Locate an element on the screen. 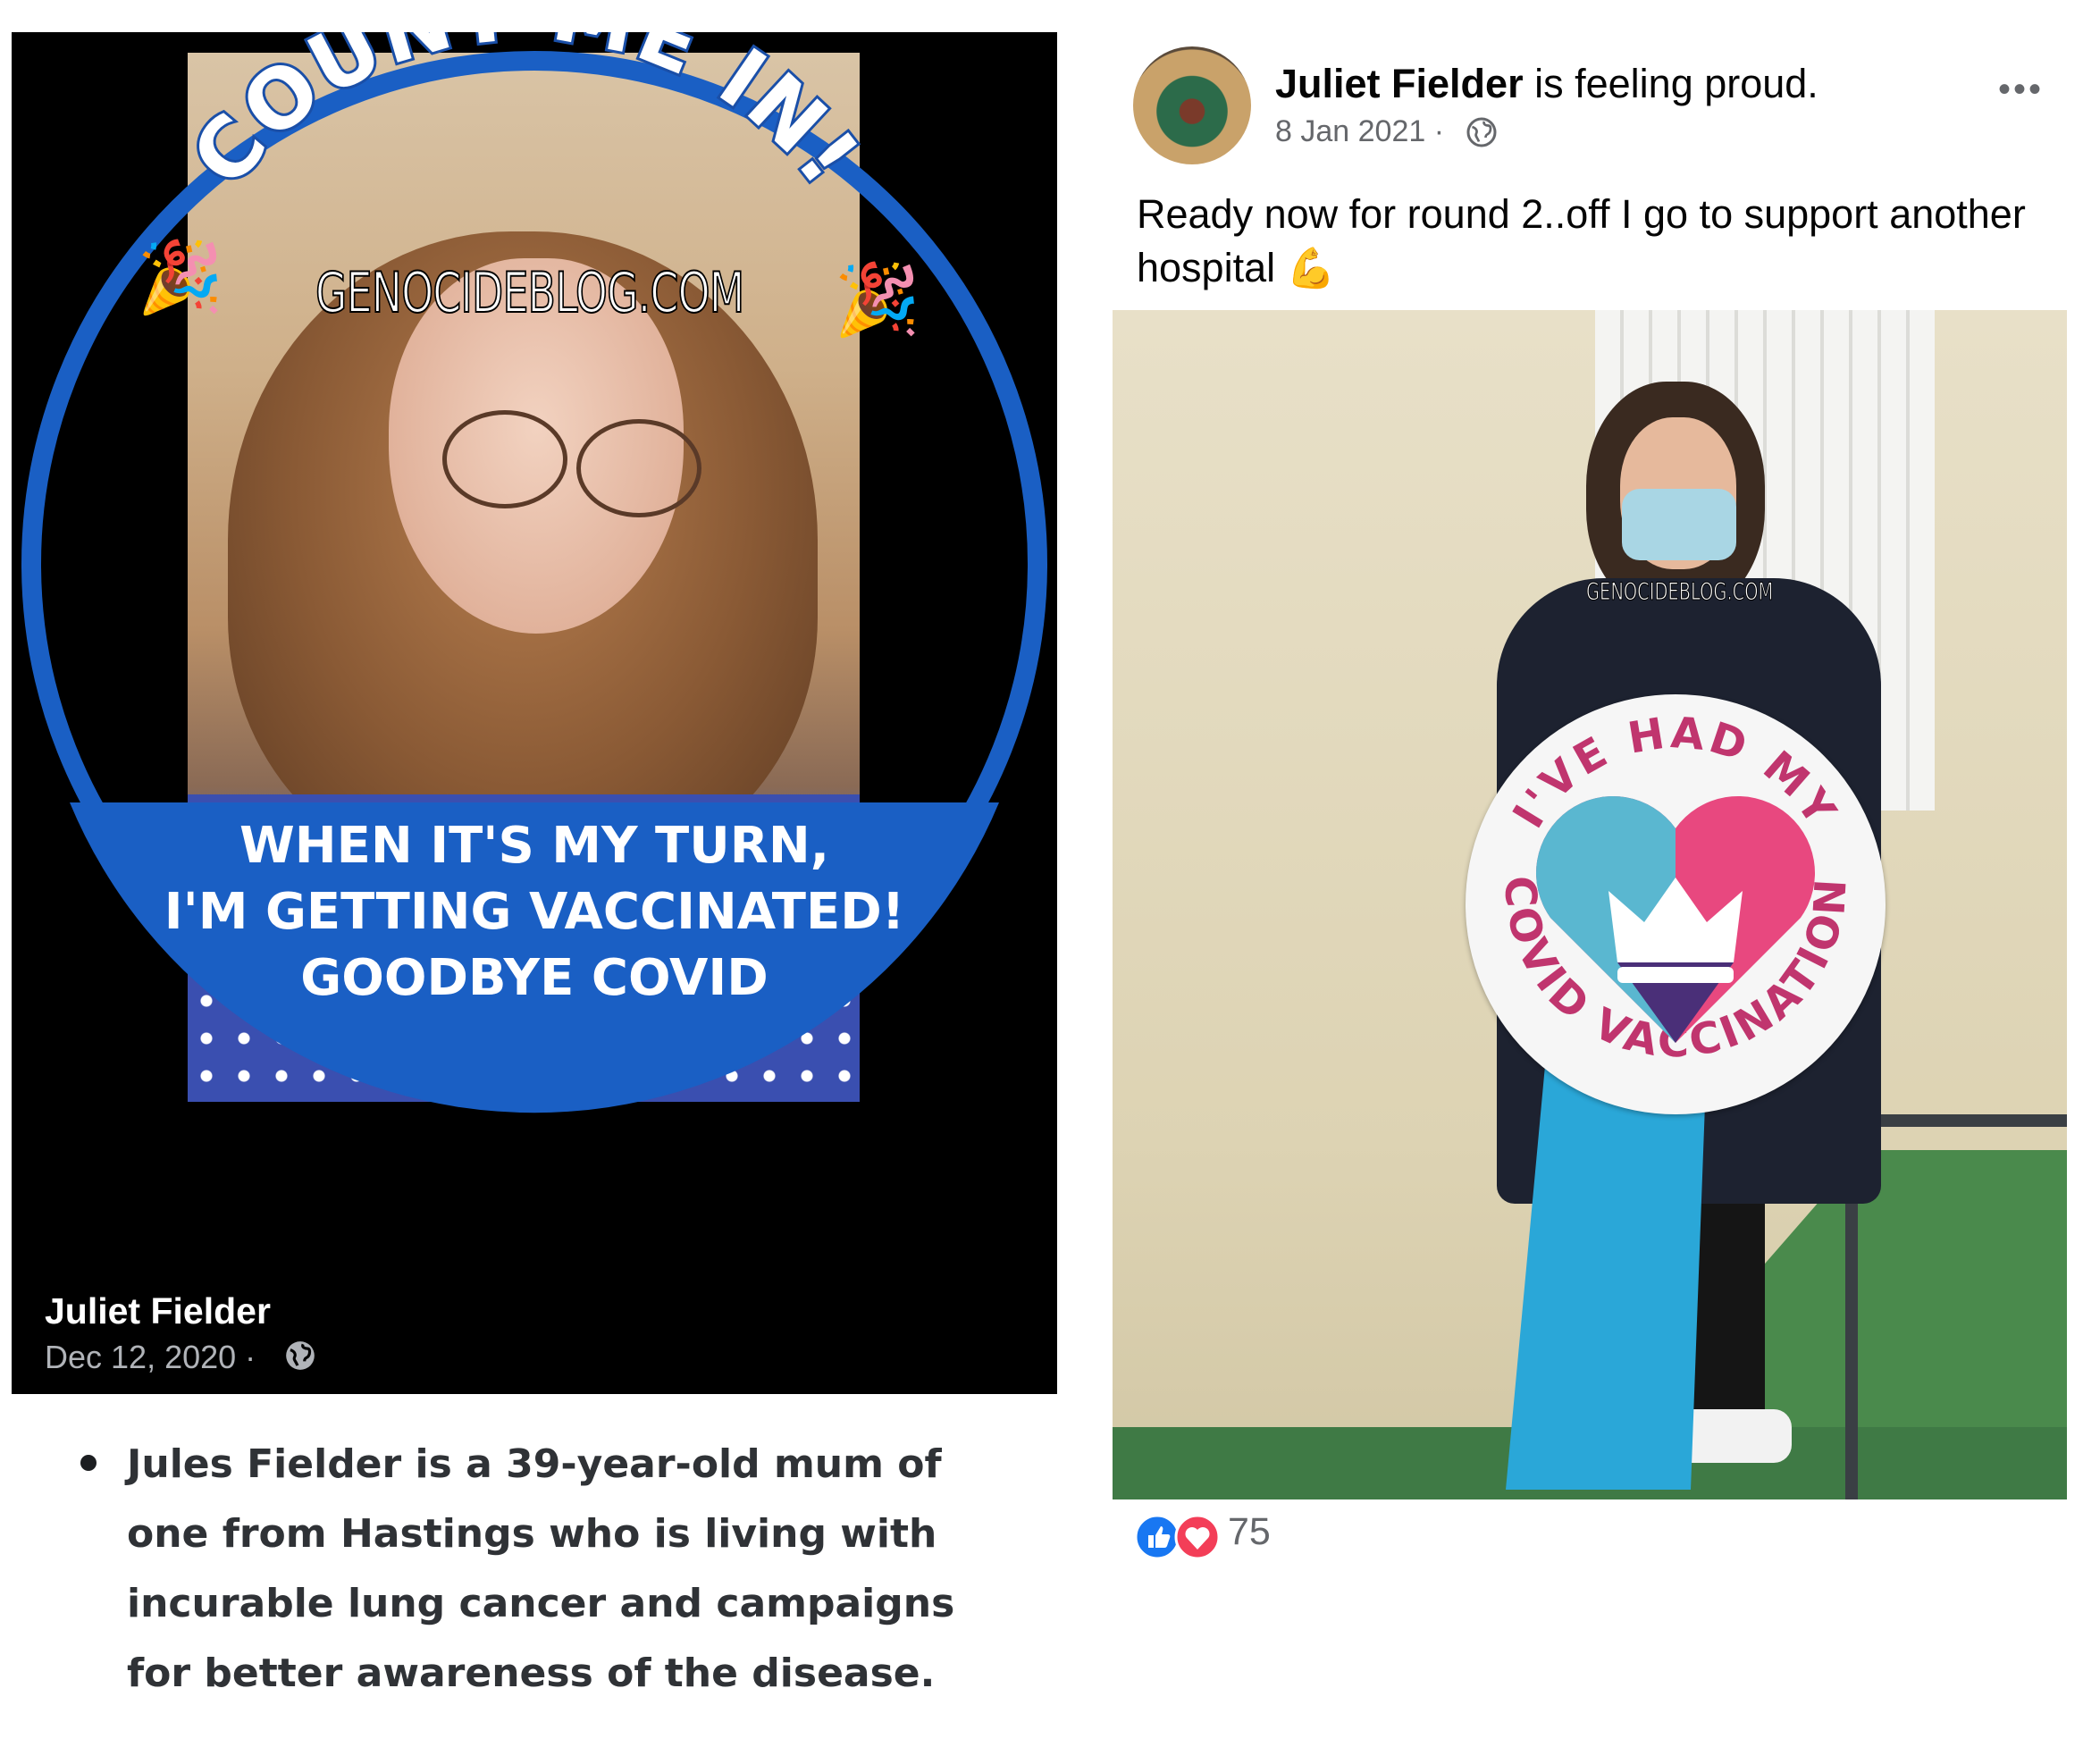  author-avatar is located at coordinates (1192, 105).